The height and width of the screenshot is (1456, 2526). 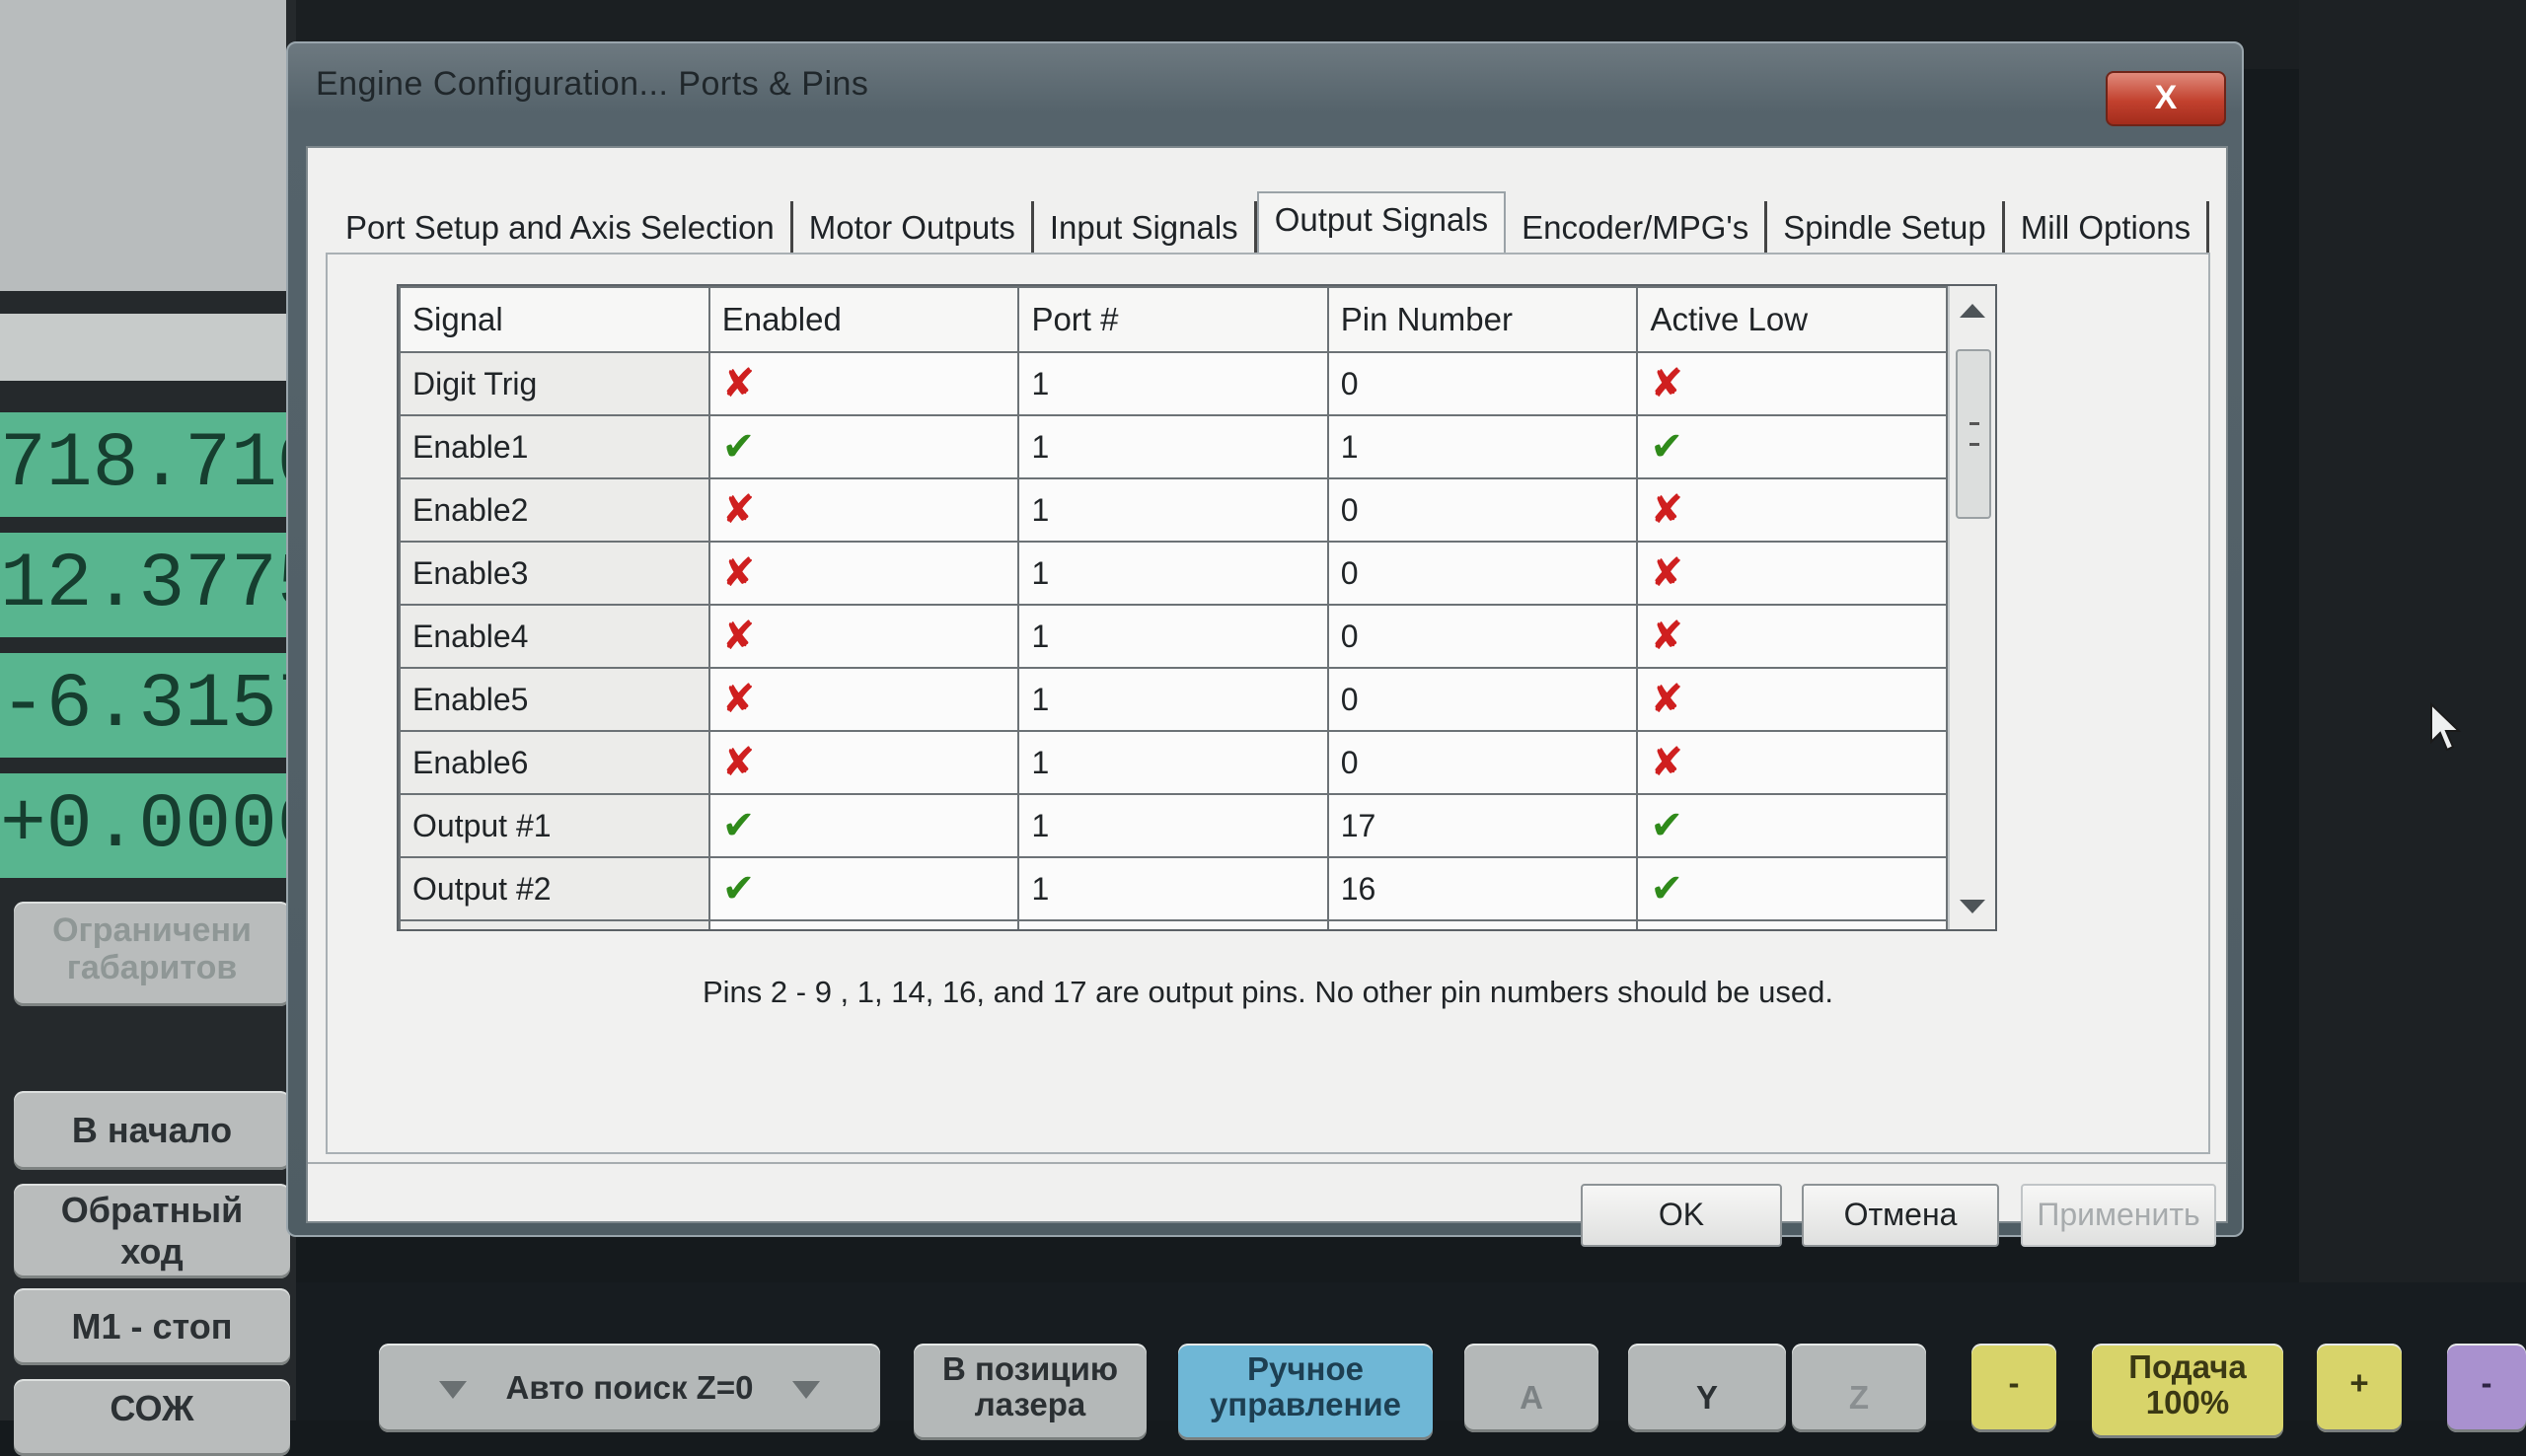 What do you see at coordinates (554, 510) in the screenshot?
I see `cell-signal: Enable2` at bounding box center [554, 510].